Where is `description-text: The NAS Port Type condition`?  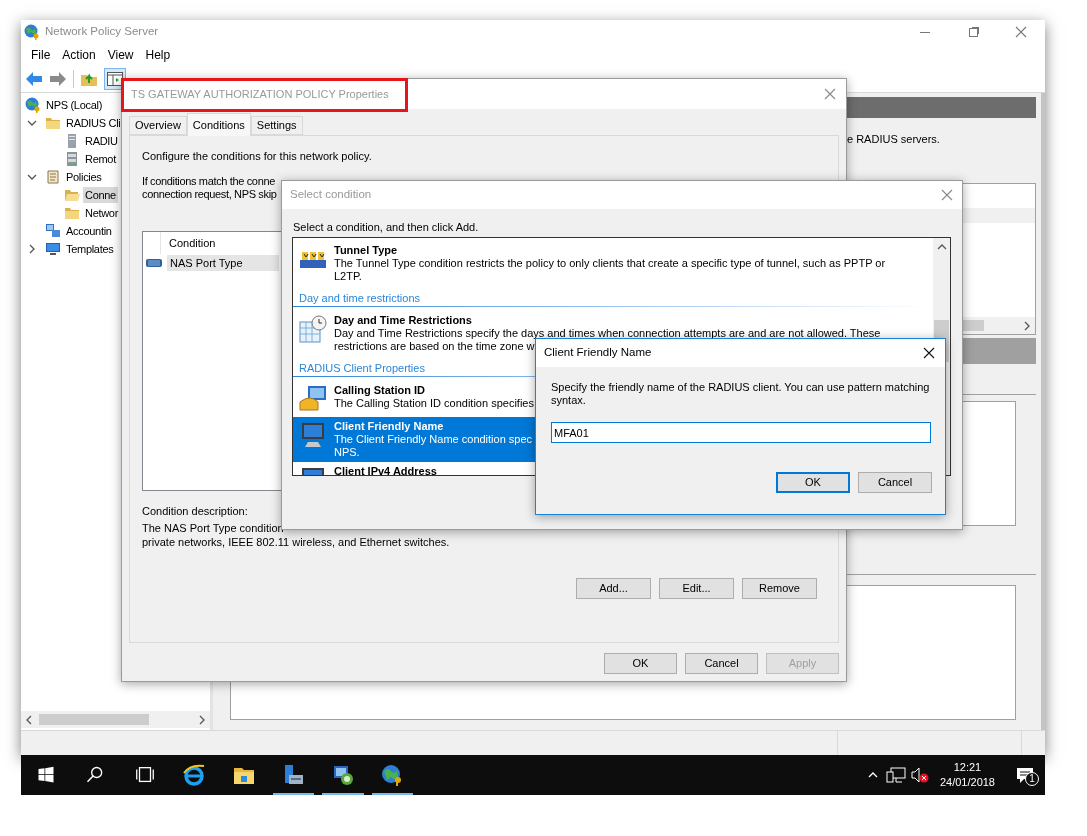 description-text: The NAS Port Type condition is located at coordinates (213, 528).